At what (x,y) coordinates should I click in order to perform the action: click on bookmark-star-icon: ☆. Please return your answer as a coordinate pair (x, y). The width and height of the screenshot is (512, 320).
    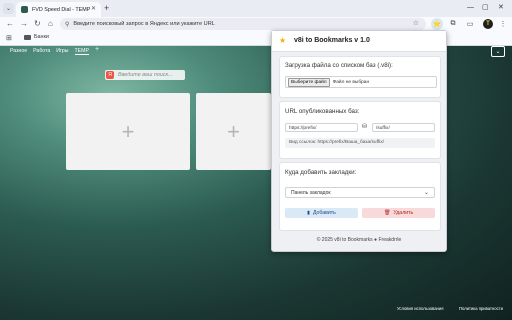
    Looking at the image, I should click on (416, 23).